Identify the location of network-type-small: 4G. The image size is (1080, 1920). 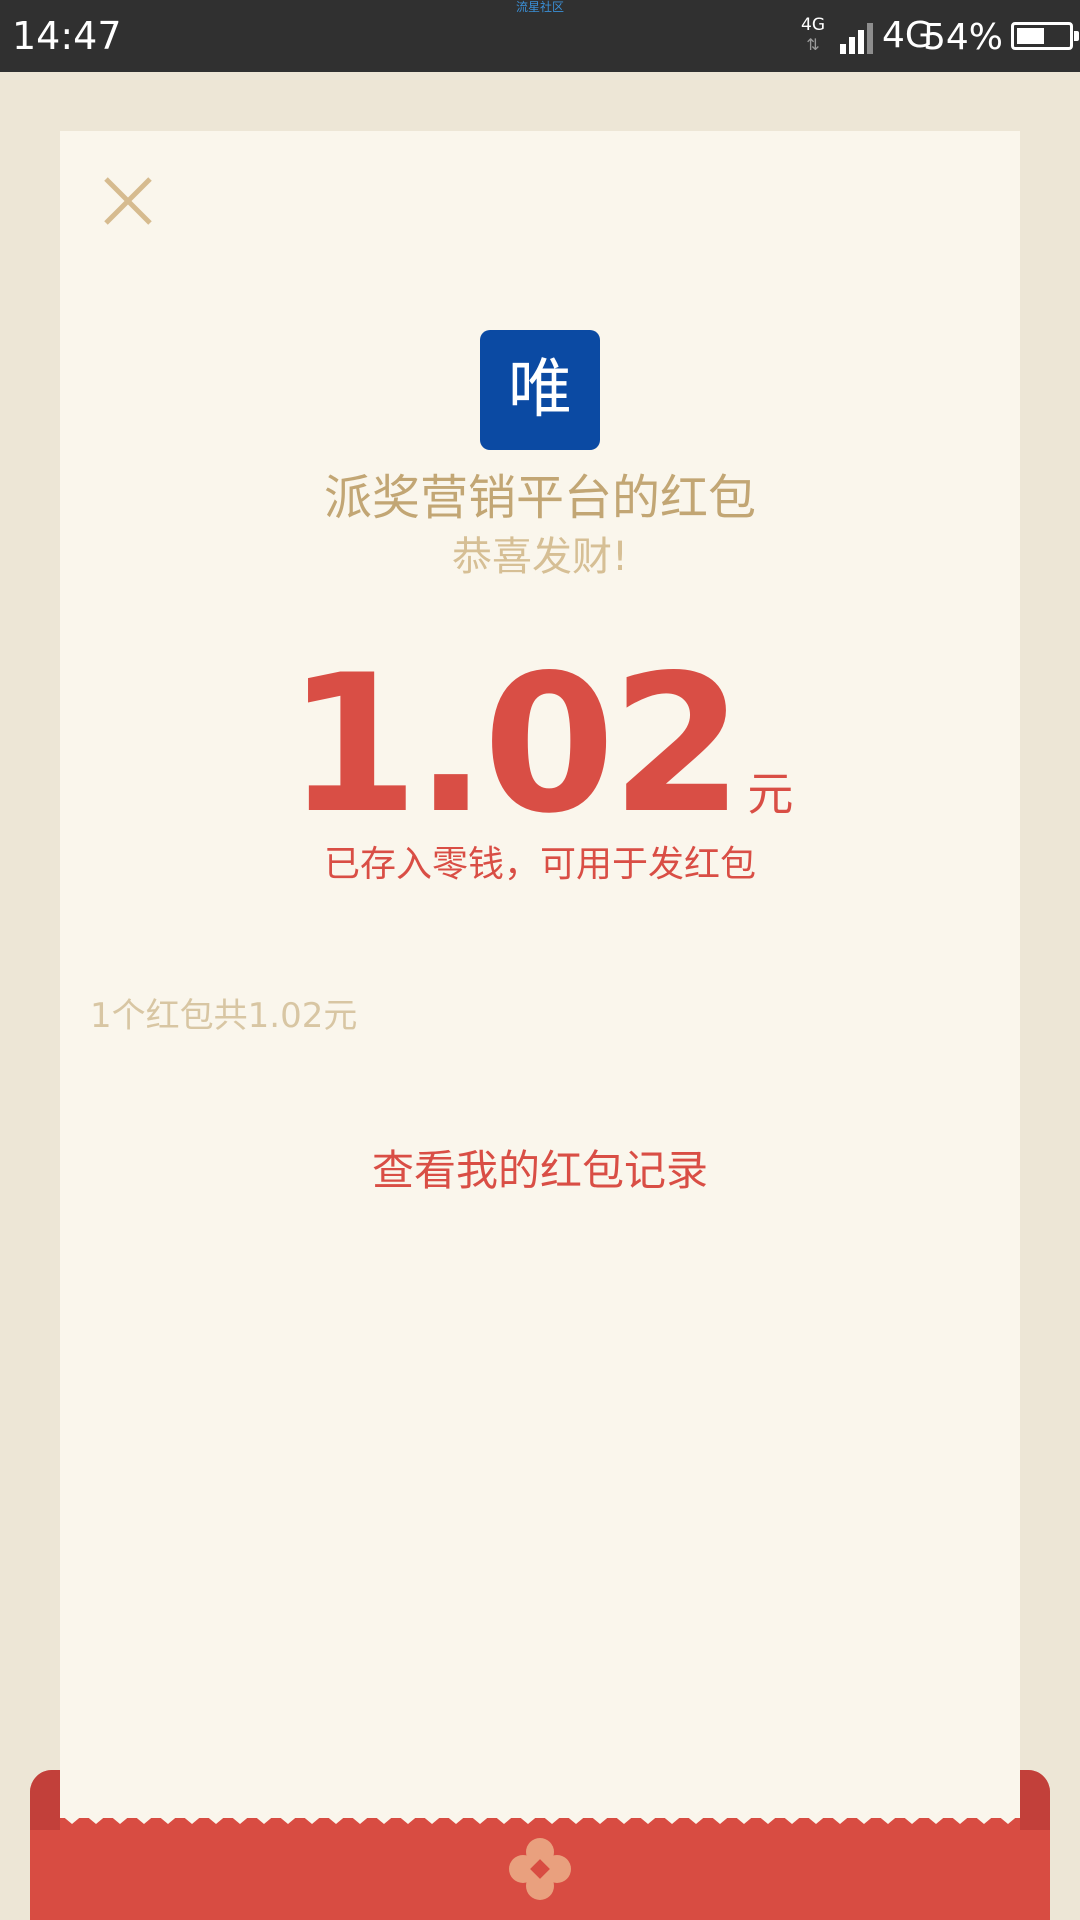
(813, 25).